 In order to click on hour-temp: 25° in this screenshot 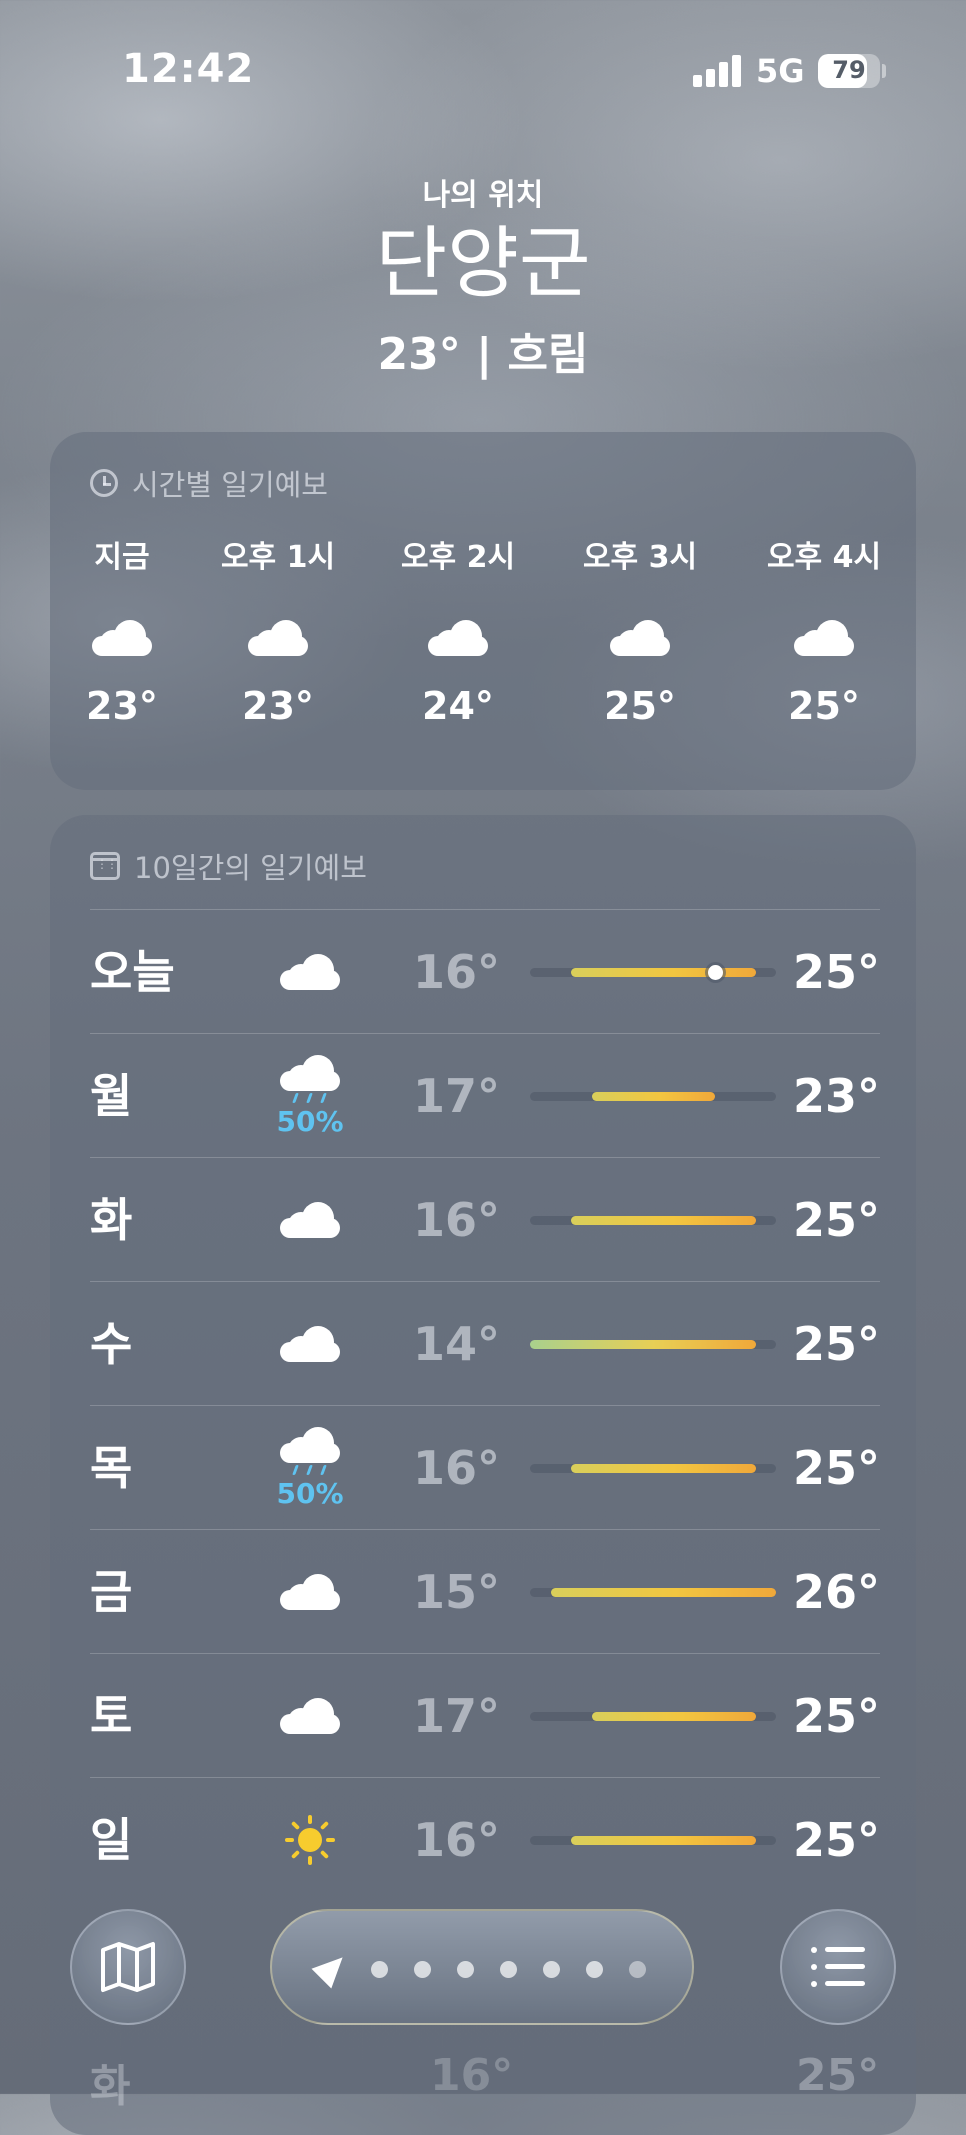, I will do `click(824, 706)`.